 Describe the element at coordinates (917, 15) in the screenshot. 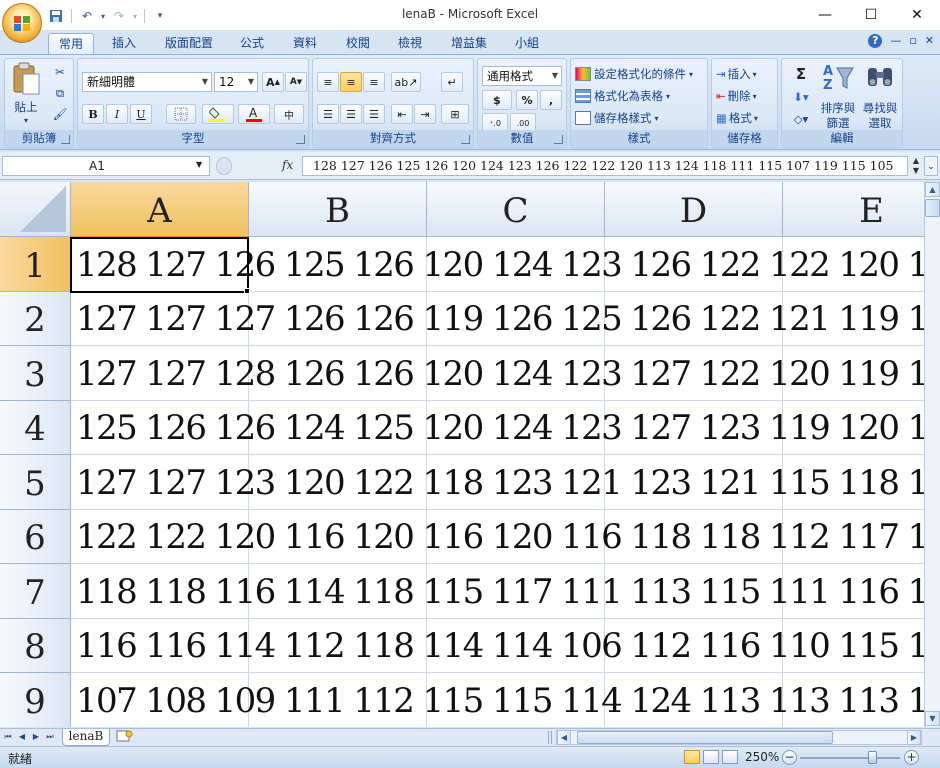

I see `close-button: ✕` at that location.